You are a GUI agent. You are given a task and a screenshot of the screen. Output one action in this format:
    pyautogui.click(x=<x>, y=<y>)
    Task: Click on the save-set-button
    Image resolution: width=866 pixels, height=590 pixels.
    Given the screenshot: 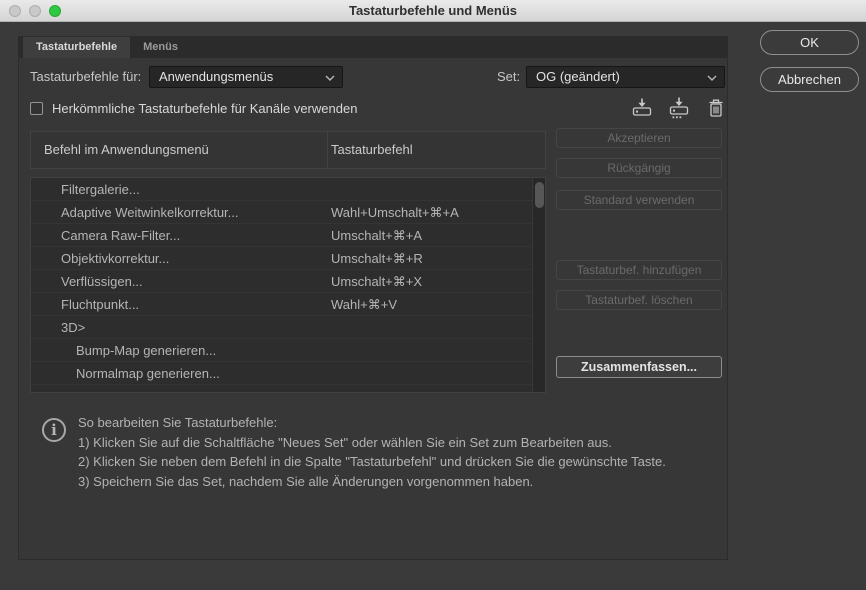 What is the action you would take?
    pyautogui.click(x=642, y=108)
    